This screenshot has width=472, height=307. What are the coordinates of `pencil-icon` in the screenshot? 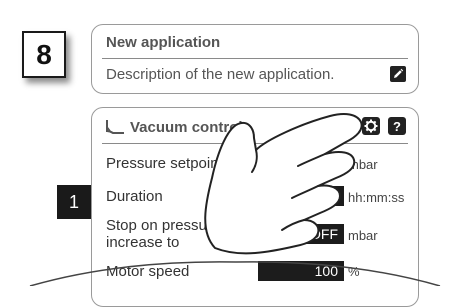 It's located at (399, 73).